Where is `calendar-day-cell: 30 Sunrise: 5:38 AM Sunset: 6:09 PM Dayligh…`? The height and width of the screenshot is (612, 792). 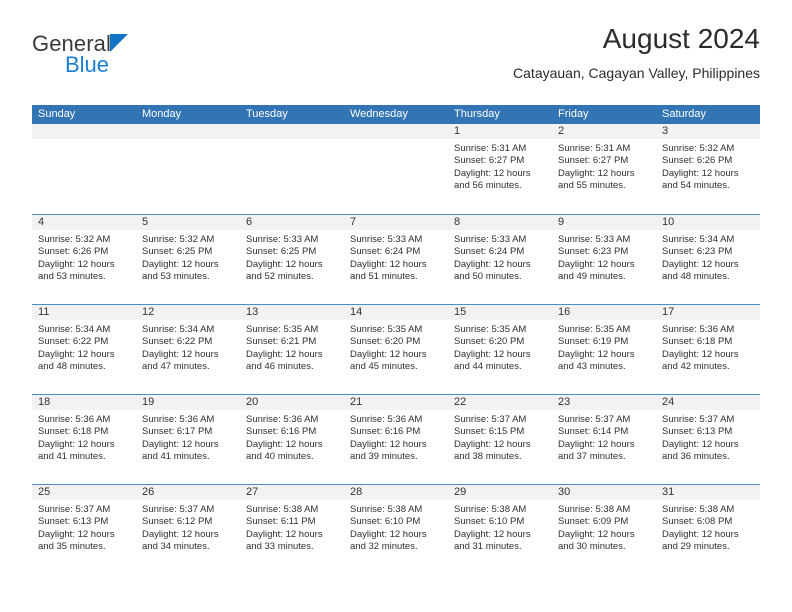
calendar-day-cell: 30 Sunrise: 5:38 AM Sunset: 6:09 PM Dayligh… is located at coordinates (604, 529).